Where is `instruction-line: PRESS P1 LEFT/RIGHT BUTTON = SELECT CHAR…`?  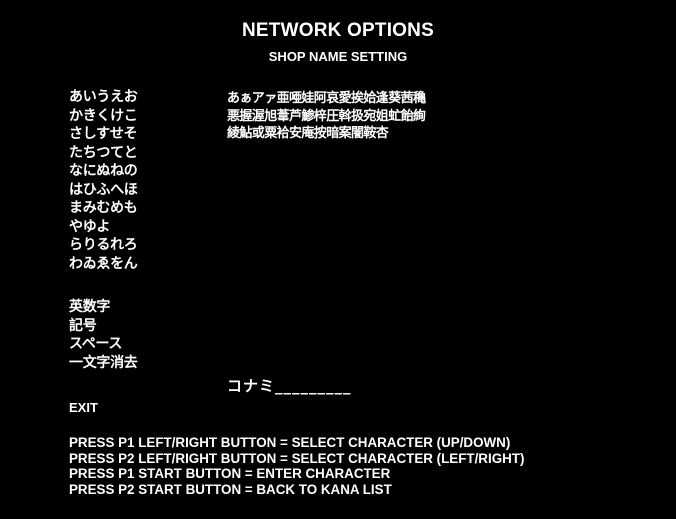
instruction-line: PRESS P1 LEFT/RIGHT BUTTON = SELECT CHAR… is located at coordinates (290, 442).